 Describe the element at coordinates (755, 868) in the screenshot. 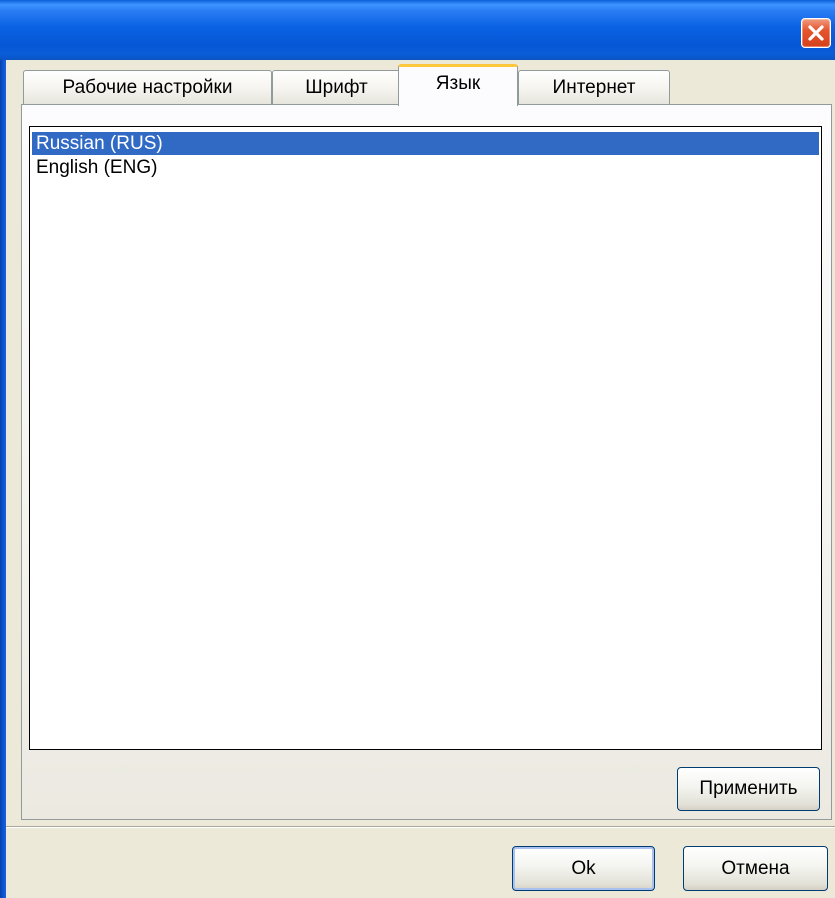

I see `cancel-button: Отмена` at that location.